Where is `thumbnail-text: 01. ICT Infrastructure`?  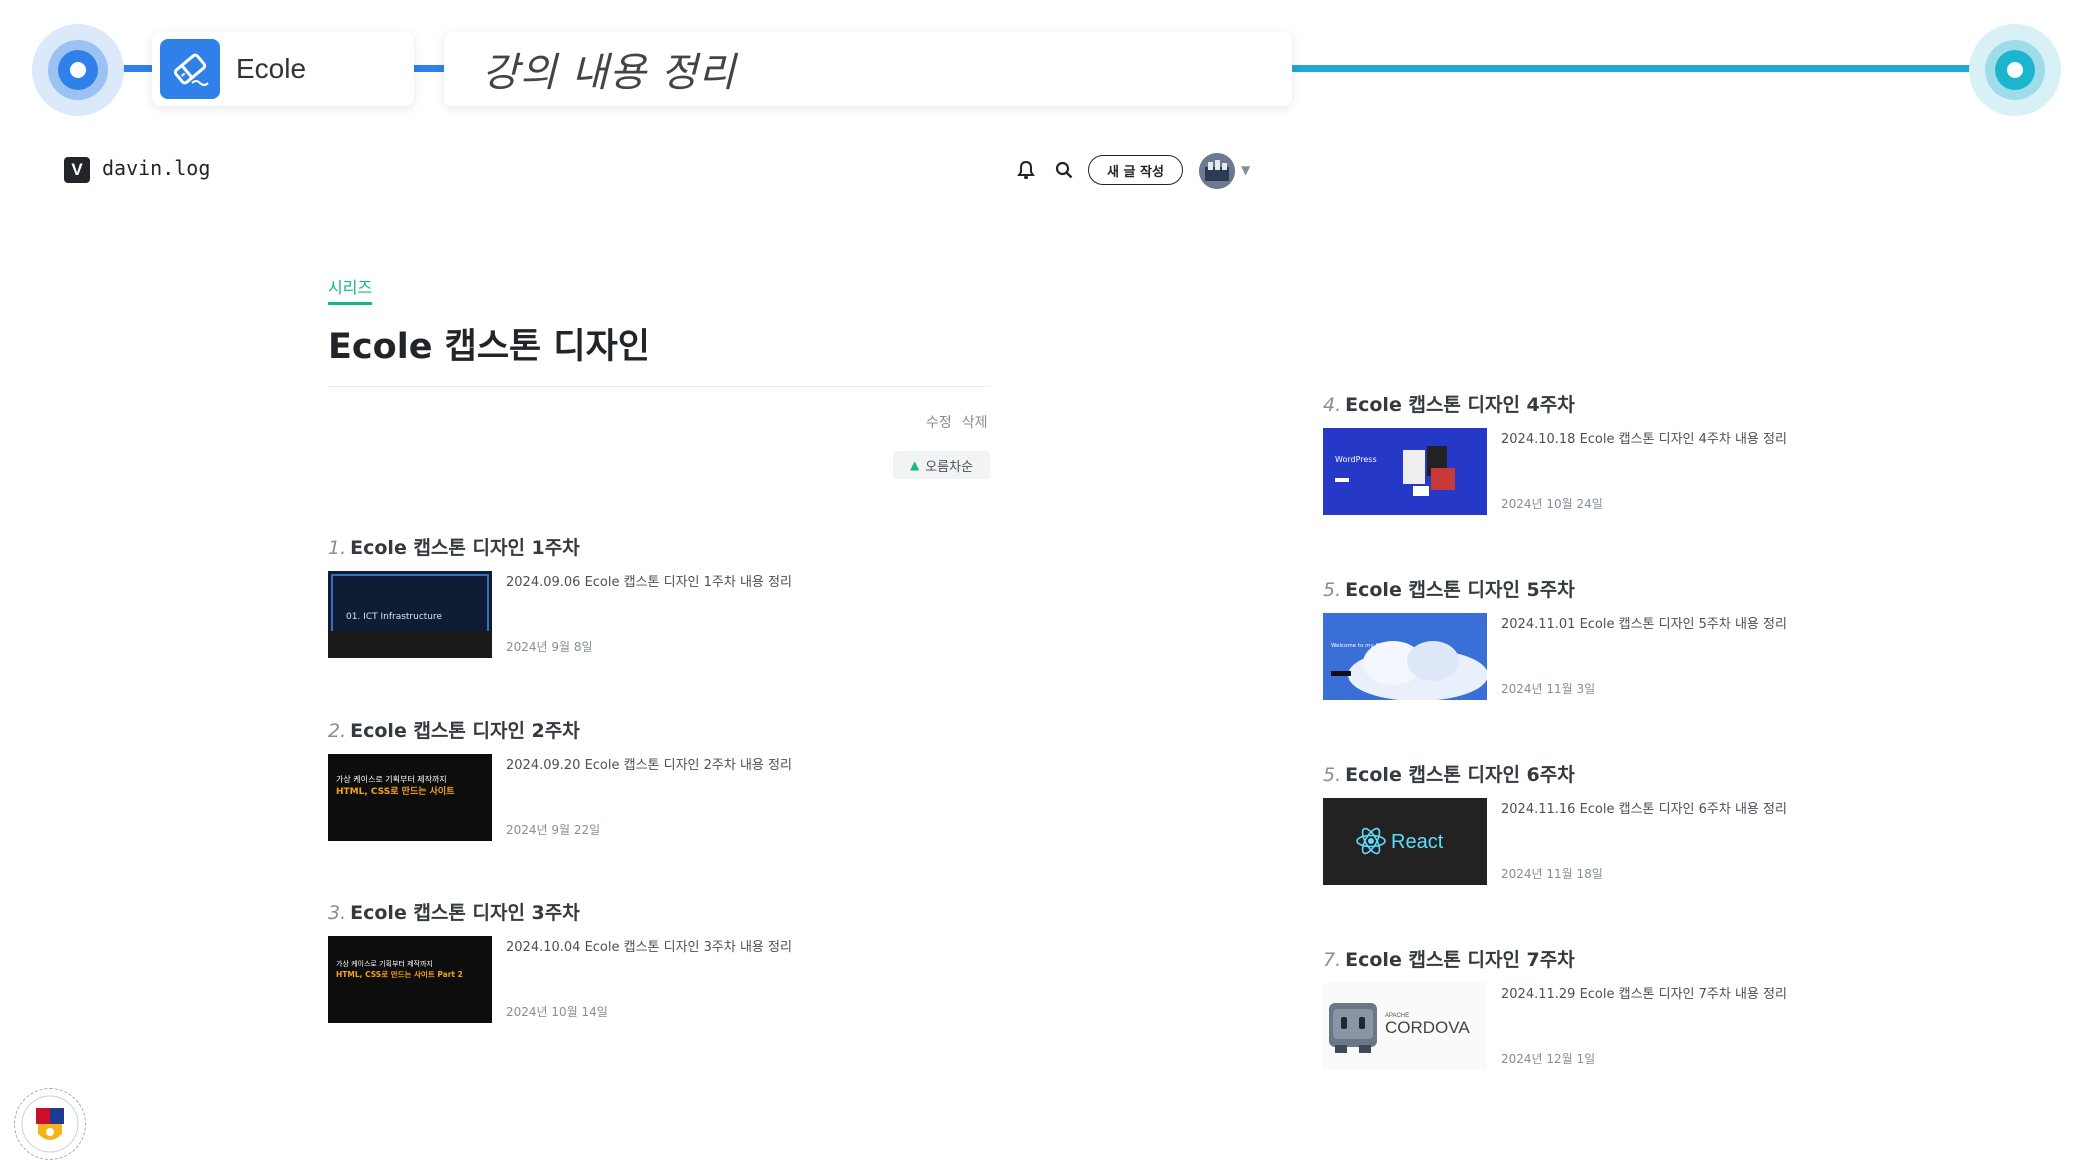 thumbnail-text: 01. ICT Infrastructure is located at coordinates (394, 617).